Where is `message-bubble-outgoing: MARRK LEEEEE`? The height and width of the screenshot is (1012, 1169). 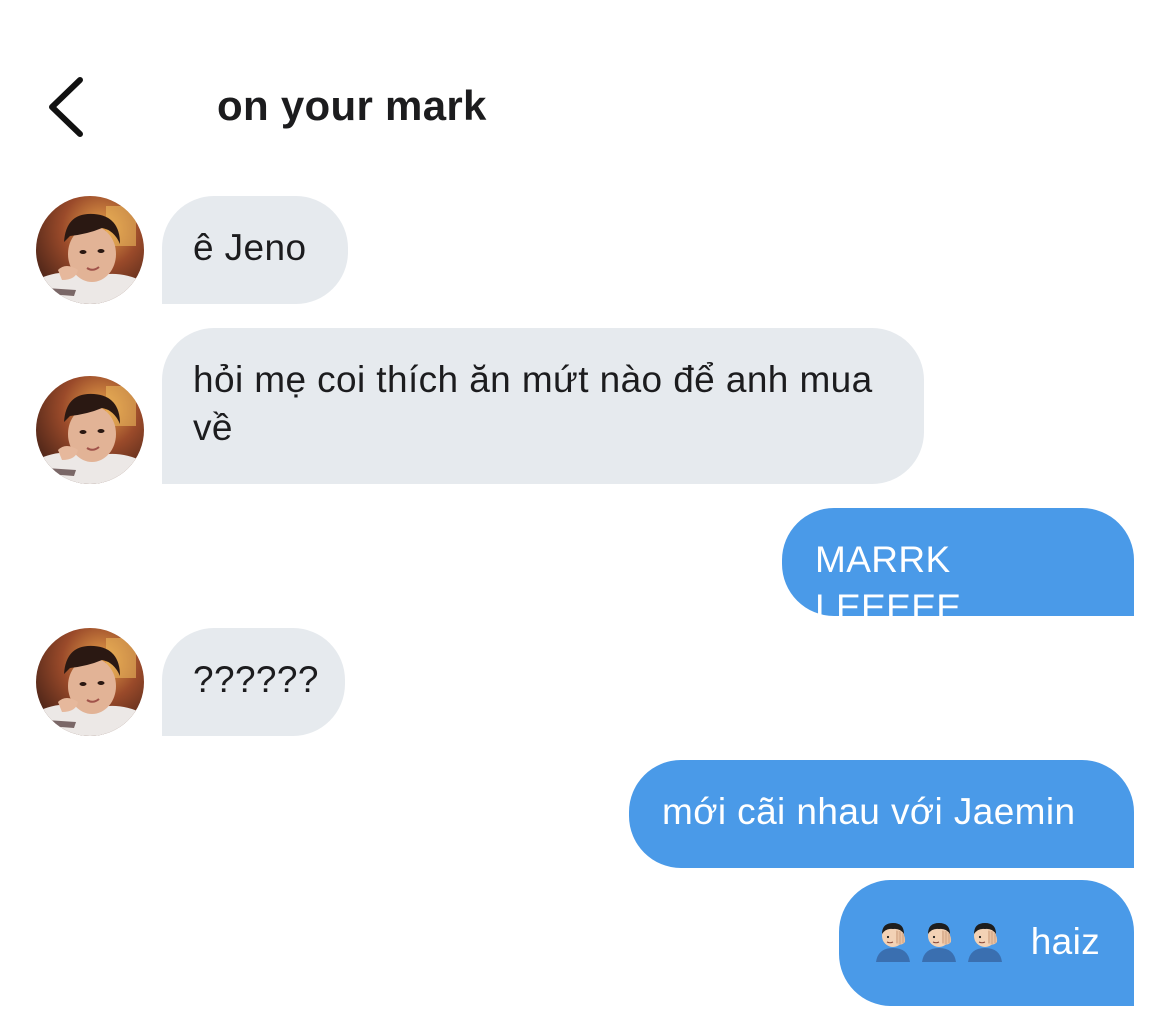
message-bubble-outgoing: MARRK LEEEEE is located at coordinates (958, 568).